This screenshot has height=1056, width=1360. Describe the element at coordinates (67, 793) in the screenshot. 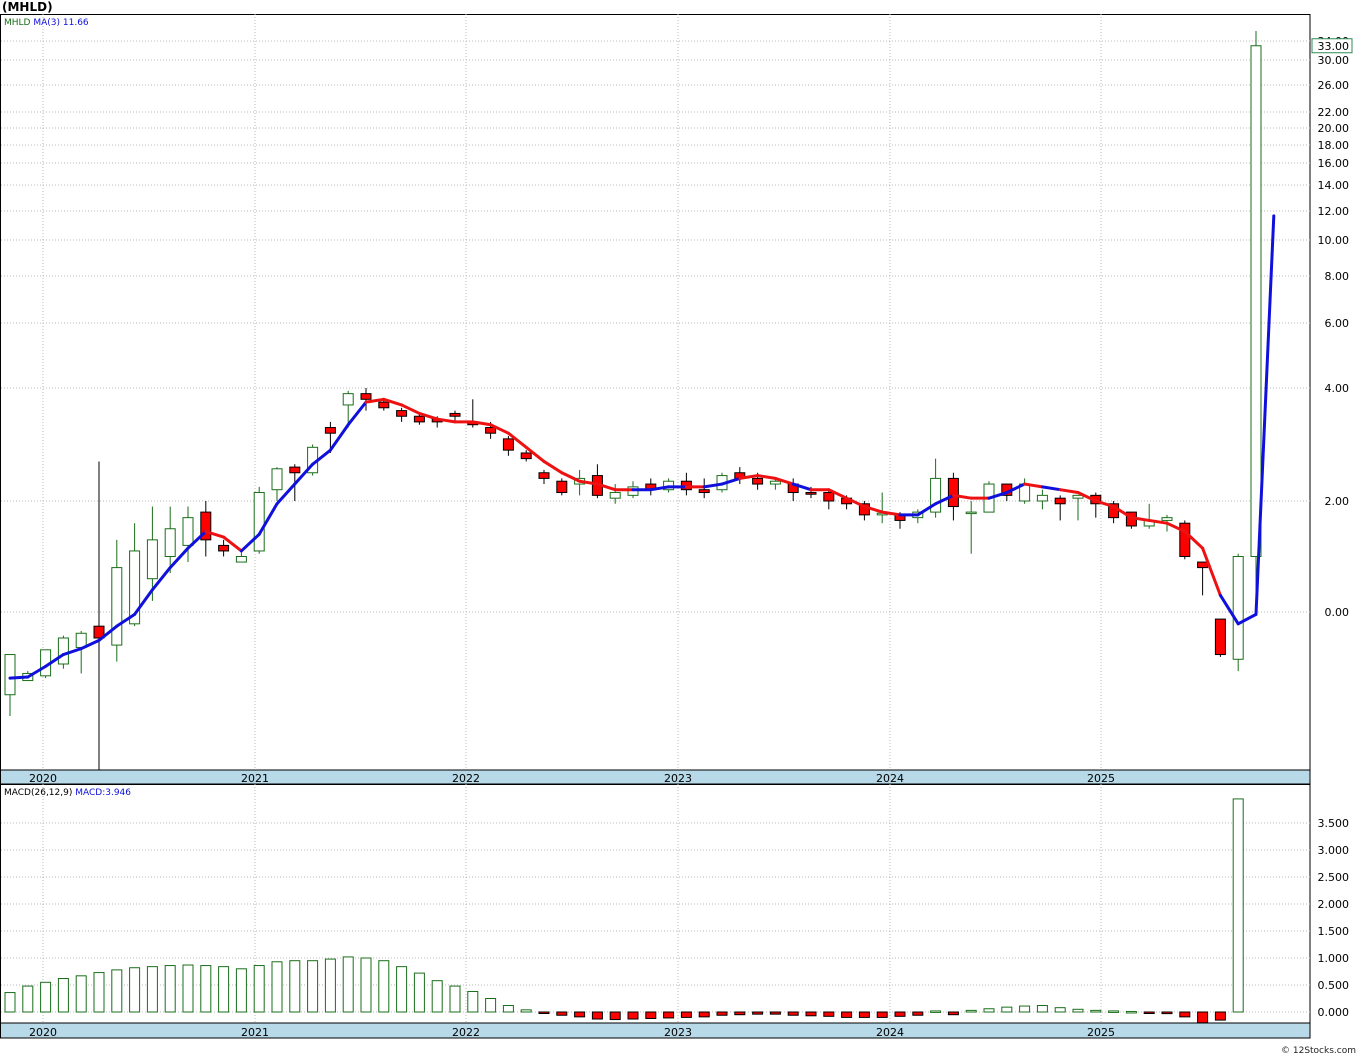

I see `macd-legend: MACD(26,12,9) MACD:3.946` at that location.